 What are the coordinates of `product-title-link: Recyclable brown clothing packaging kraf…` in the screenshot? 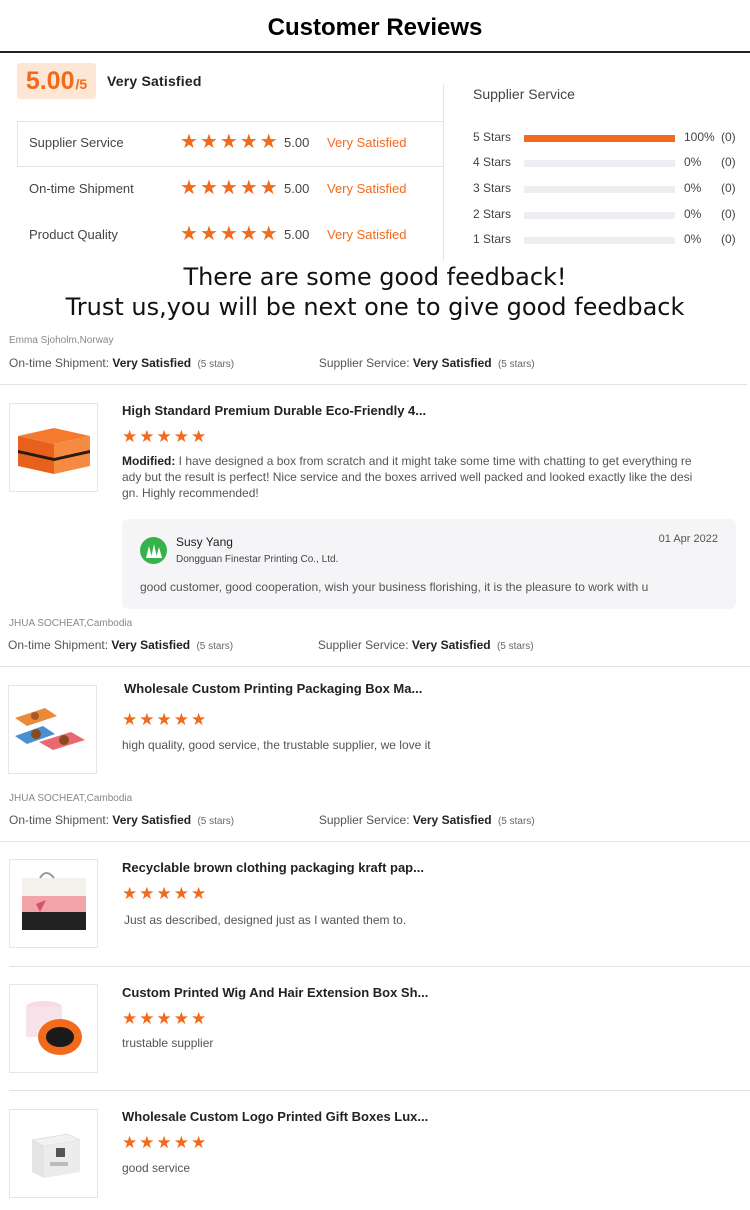 It's located at (273, 867).